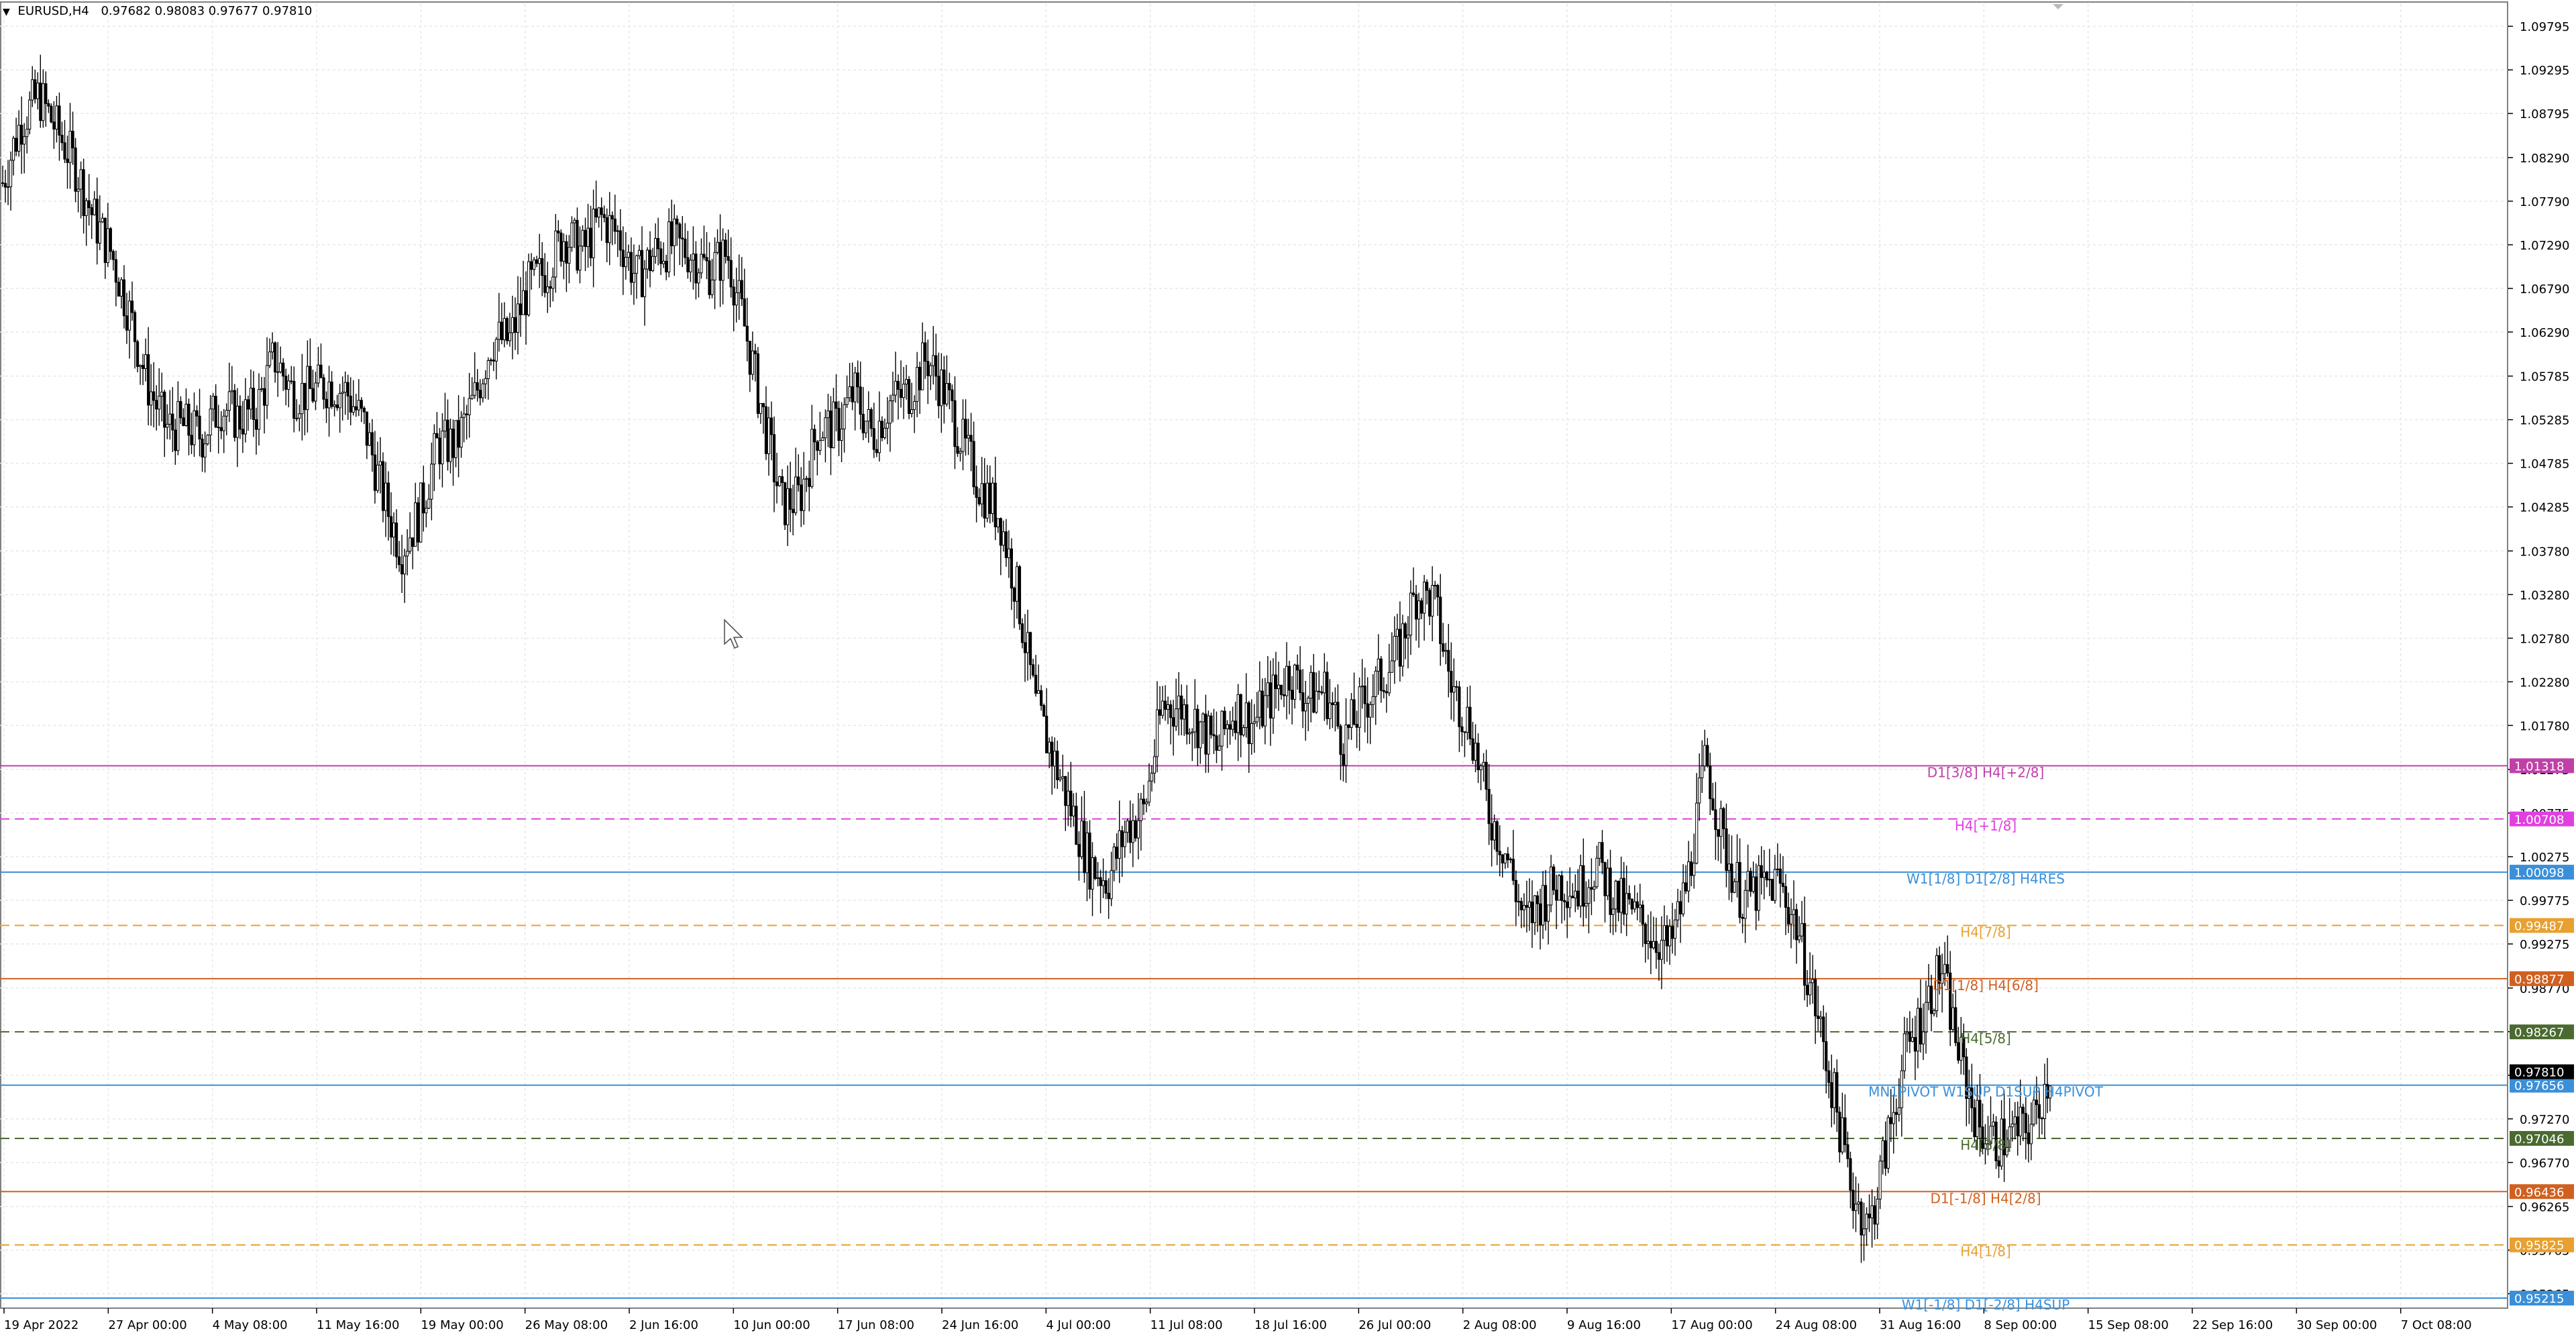 This screenshot has height=1339, width=2576. I want to click on dropdown-caret-icon: ▼, so click(6, 12).